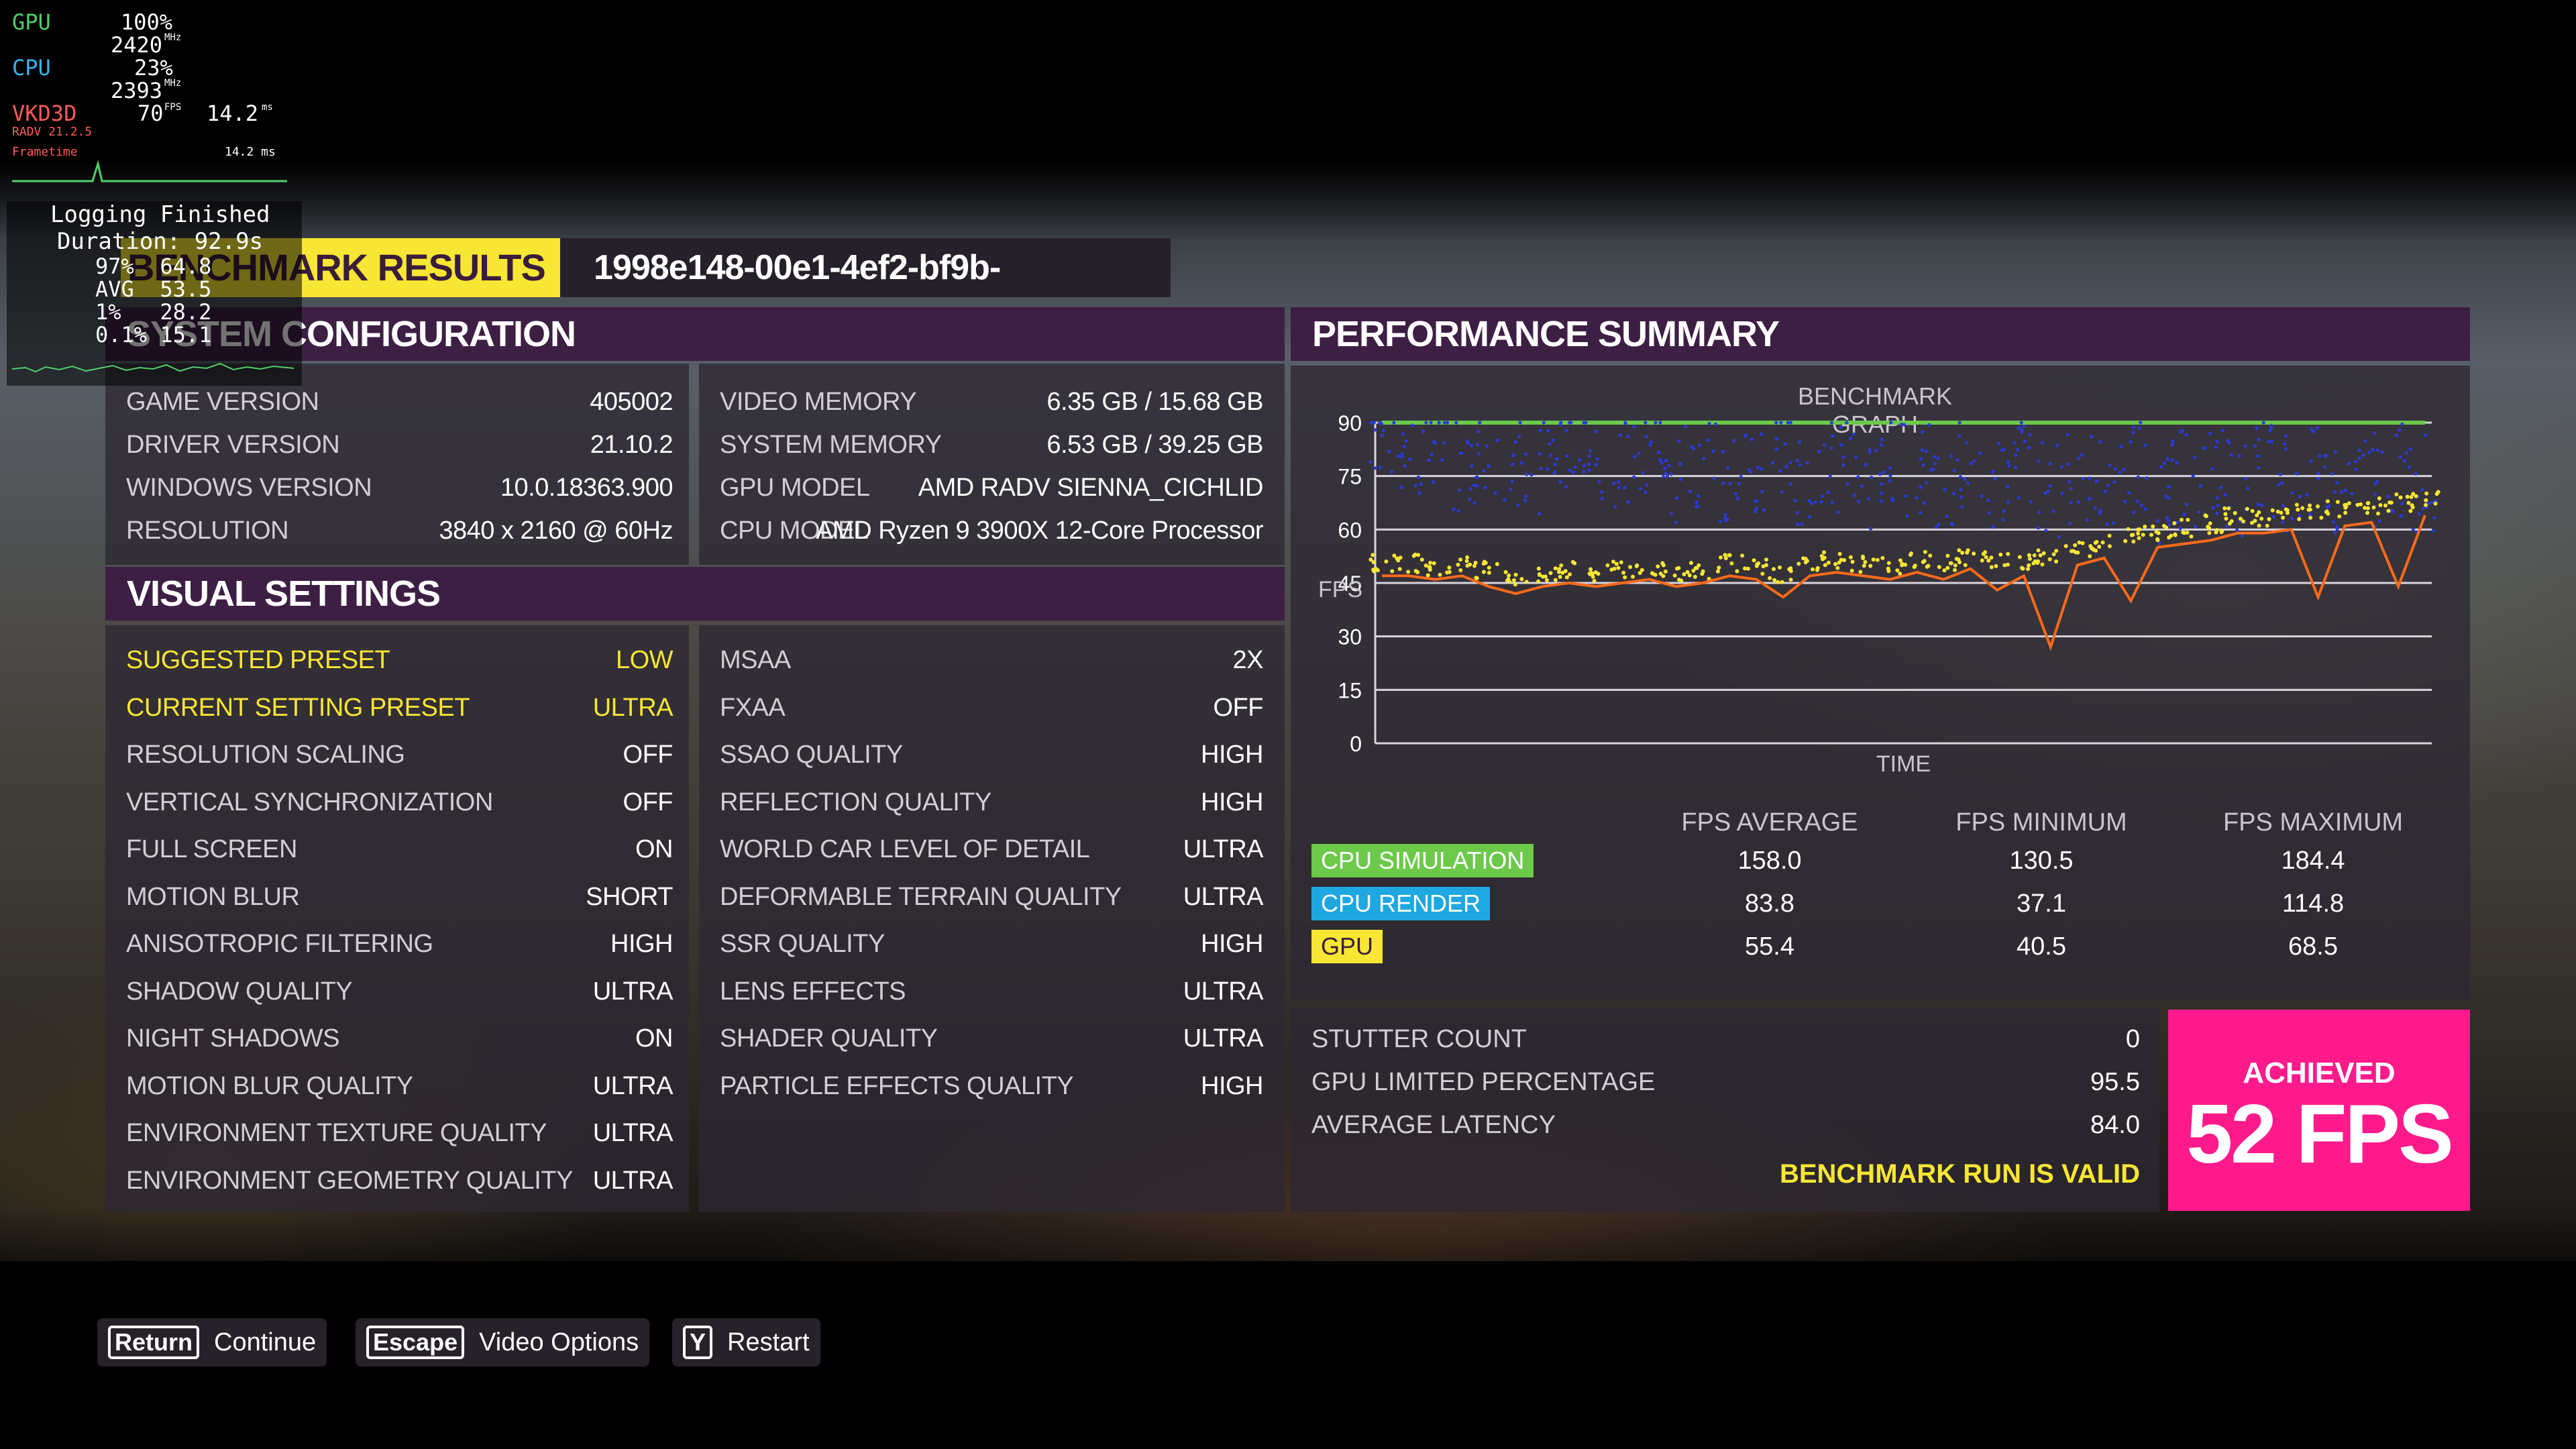  I want to click on overlay-log-title: Logging Finished, so click(160, 214).